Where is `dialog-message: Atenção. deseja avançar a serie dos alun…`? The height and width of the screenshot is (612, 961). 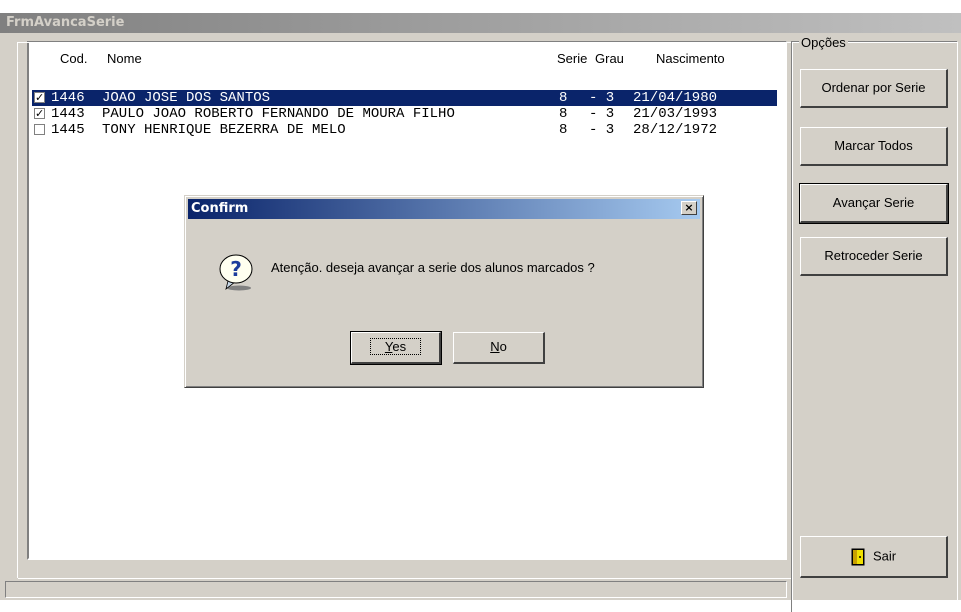
dialog-message: Atenção. deseja avançar a serie dos alun… is located at coordinates (433, 267).